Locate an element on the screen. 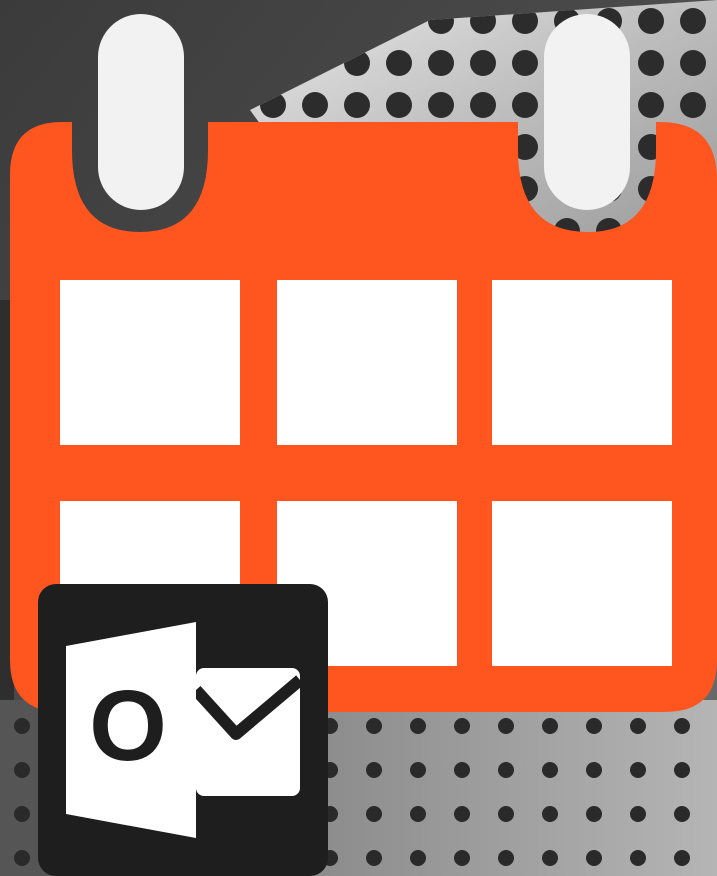 The width and height of the screenshot is (717, 876). binder-ring-right is located at coordinates (587, 112).